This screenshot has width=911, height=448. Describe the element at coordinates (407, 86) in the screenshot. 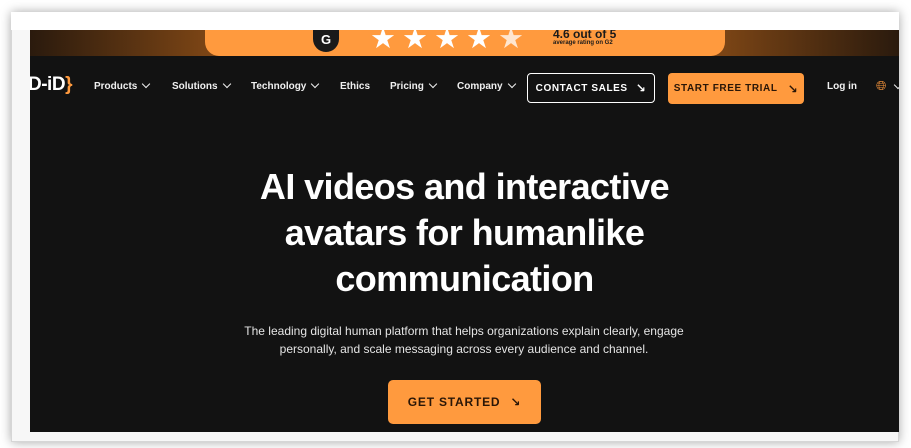

I see `nav-label: Pricing` at that location.